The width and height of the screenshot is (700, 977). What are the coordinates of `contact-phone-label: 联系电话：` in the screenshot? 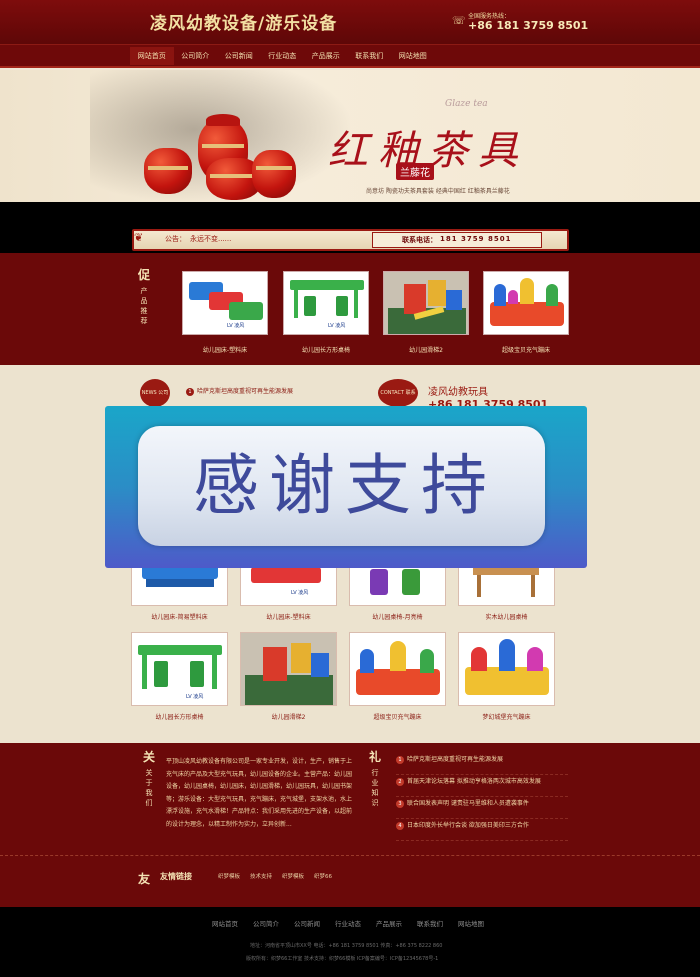 It's located at (419, 240).